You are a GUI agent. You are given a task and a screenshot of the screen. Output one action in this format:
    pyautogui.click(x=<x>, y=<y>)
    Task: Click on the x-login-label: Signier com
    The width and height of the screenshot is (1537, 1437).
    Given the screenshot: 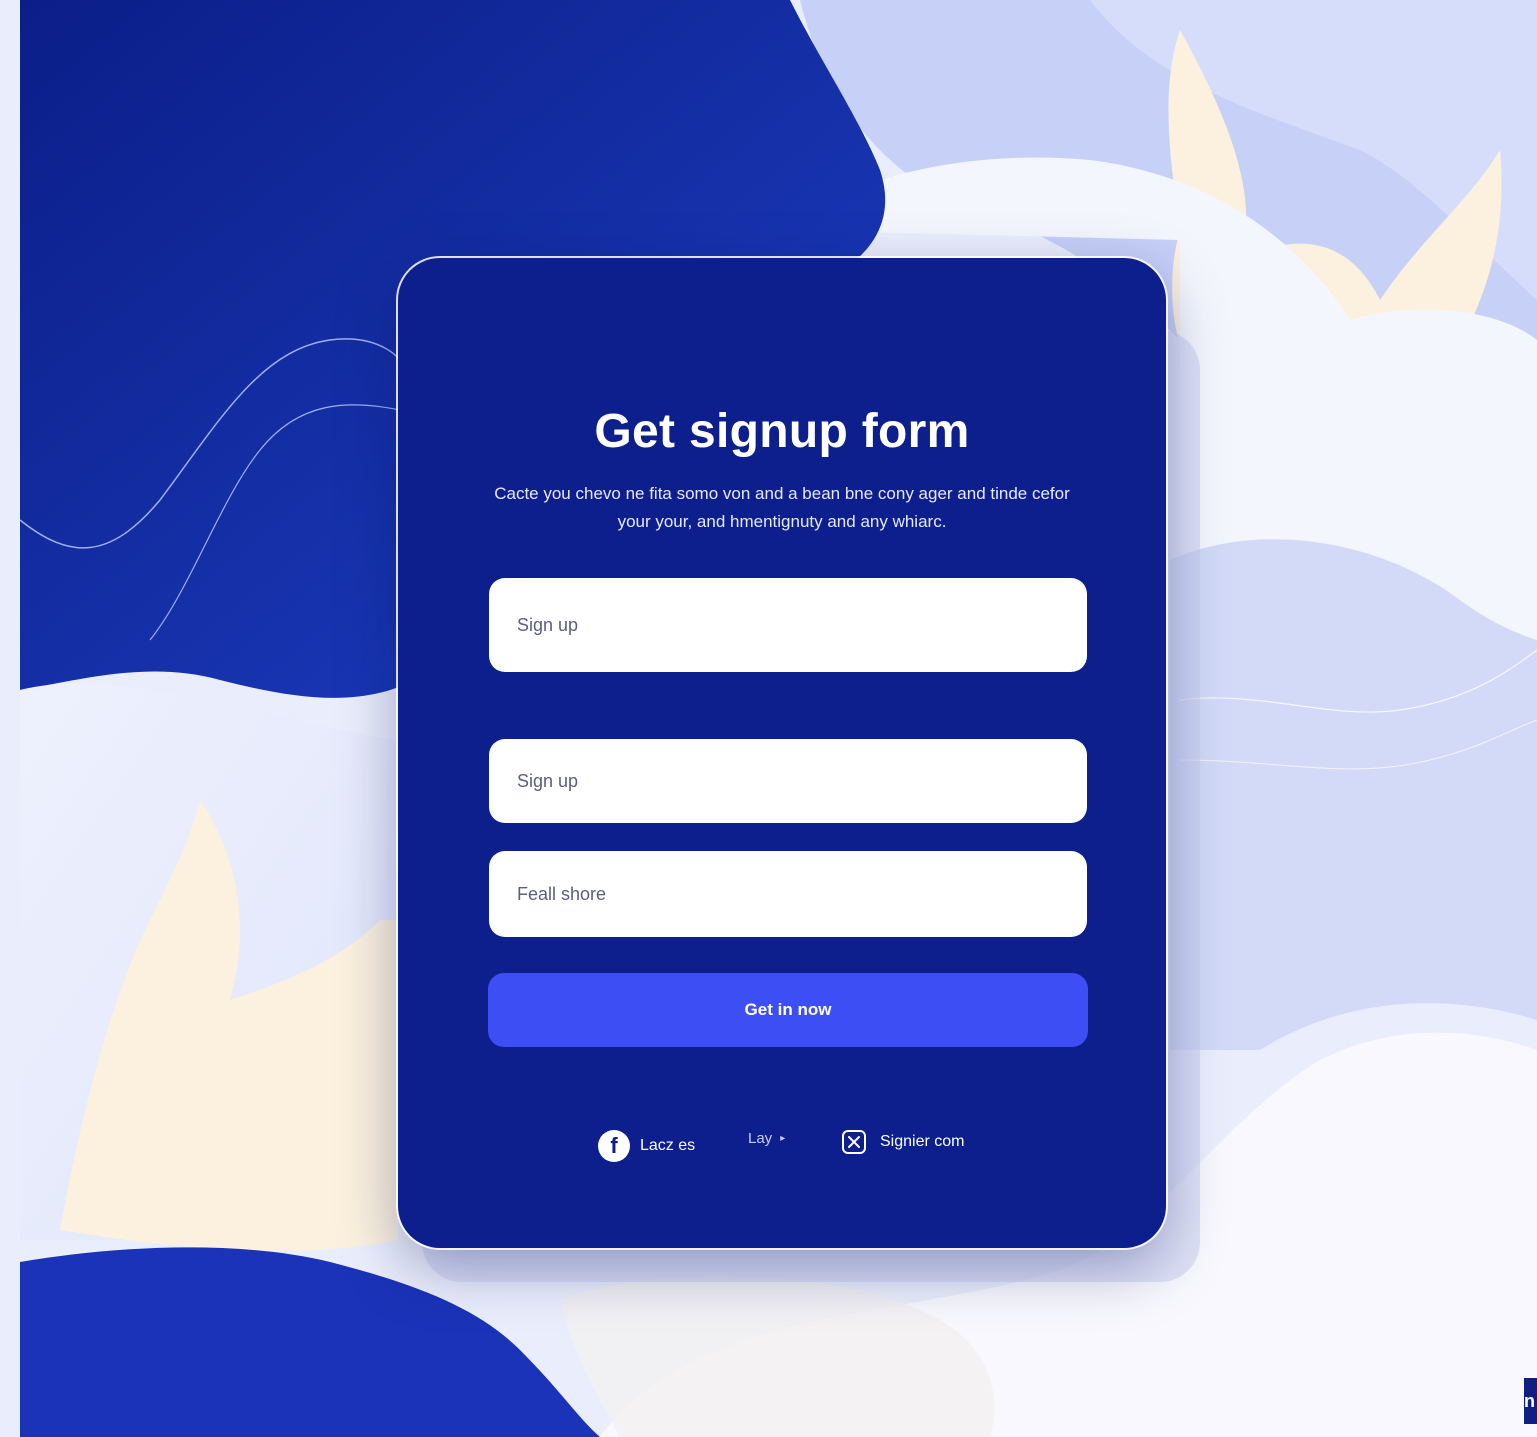 What is the action you would take?
    pyautogui.click(x=922, y=1141)
    